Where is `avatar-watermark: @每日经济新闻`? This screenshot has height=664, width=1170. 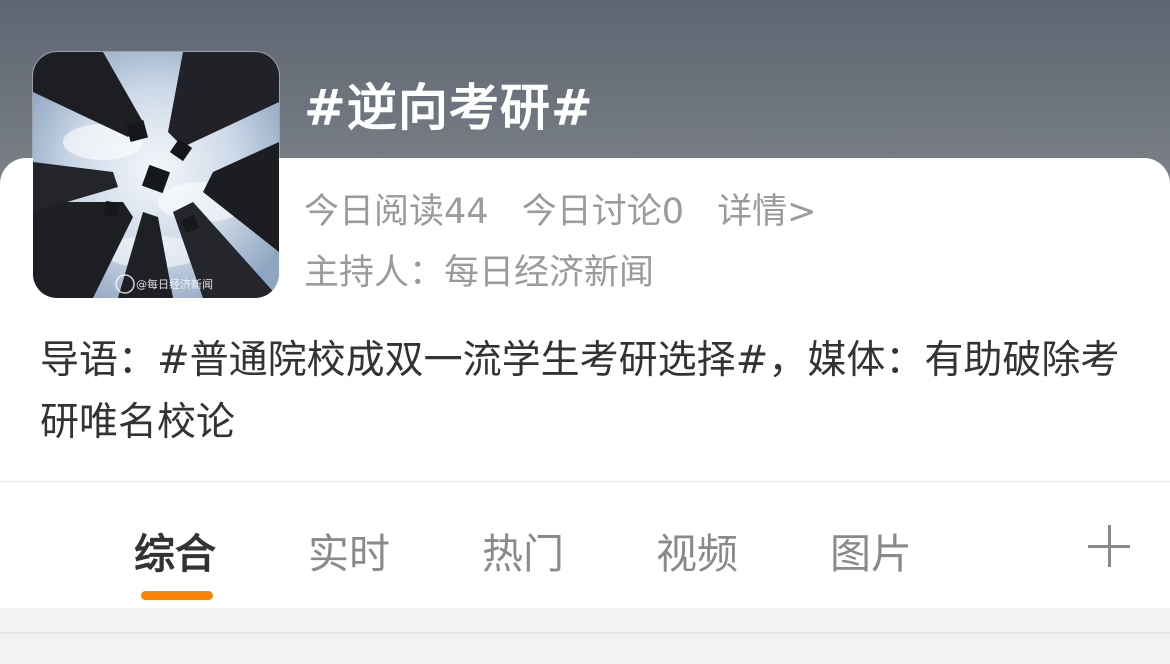
avatar-watermark: @每日经济新闻 is located at coordinates (174, 284).